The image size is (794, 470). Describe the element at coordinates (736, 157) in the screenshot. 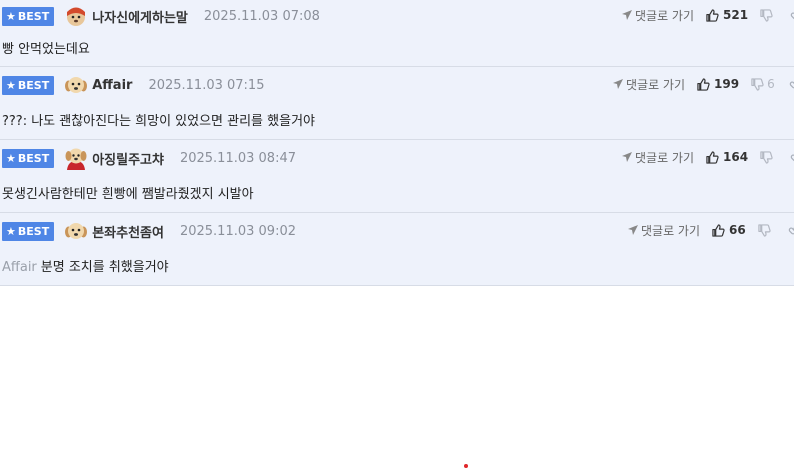

I see `like-count: 164` at that location.